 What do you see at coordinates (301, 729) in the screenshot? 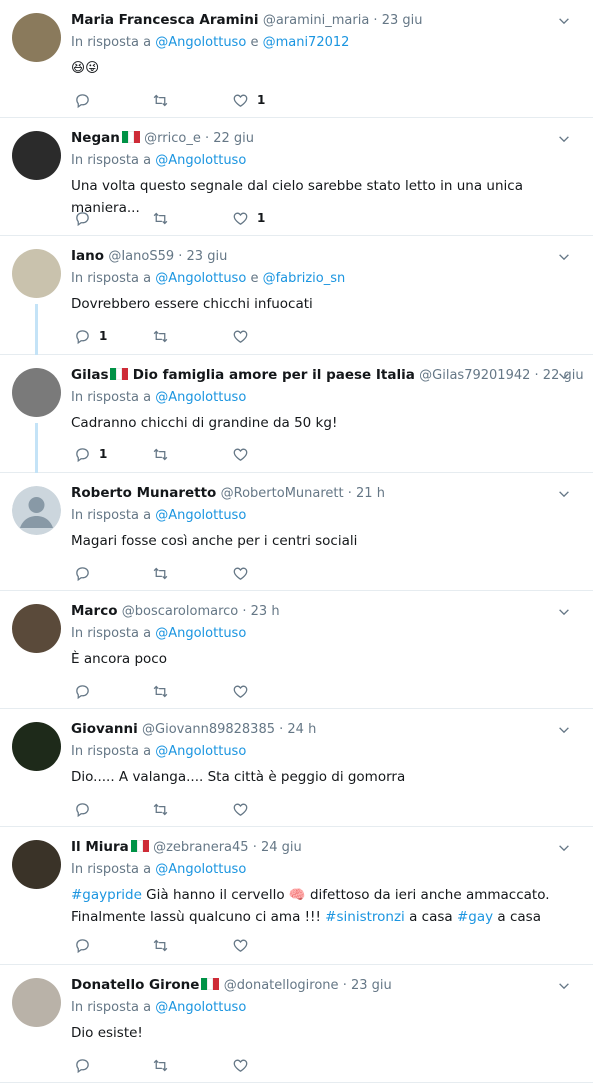
I see `timestamp: 24 h` at bounding box center [301, 729].